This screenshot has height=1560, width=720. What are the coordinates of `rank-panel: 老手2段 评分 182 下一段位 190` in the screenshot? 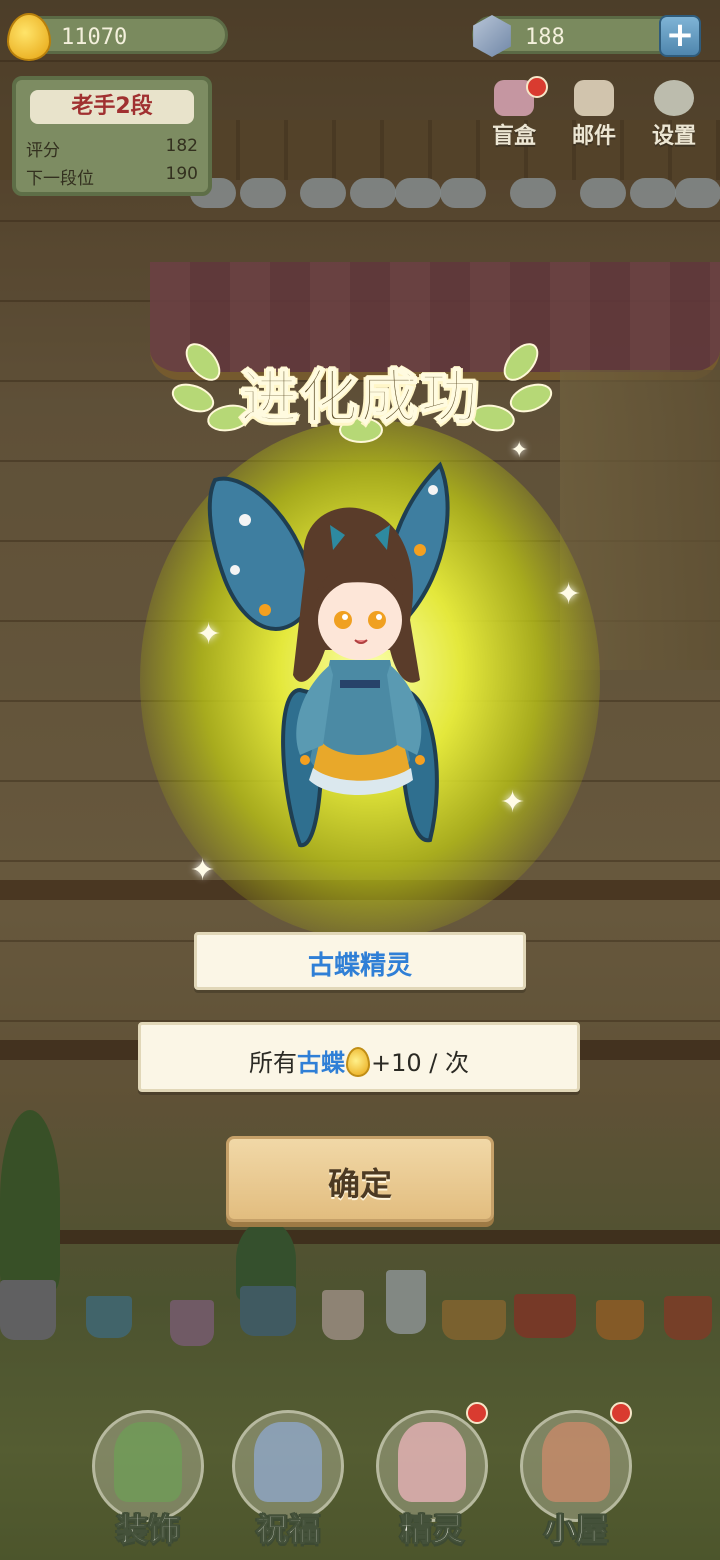 It's located at (112, 136).